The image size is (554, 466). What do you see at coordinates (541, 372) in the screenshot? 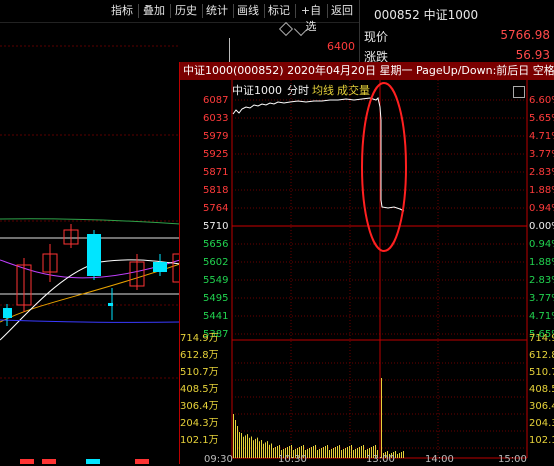
I see `vol-tick-right-3: 510.7万` at bounding box center [541, 372].